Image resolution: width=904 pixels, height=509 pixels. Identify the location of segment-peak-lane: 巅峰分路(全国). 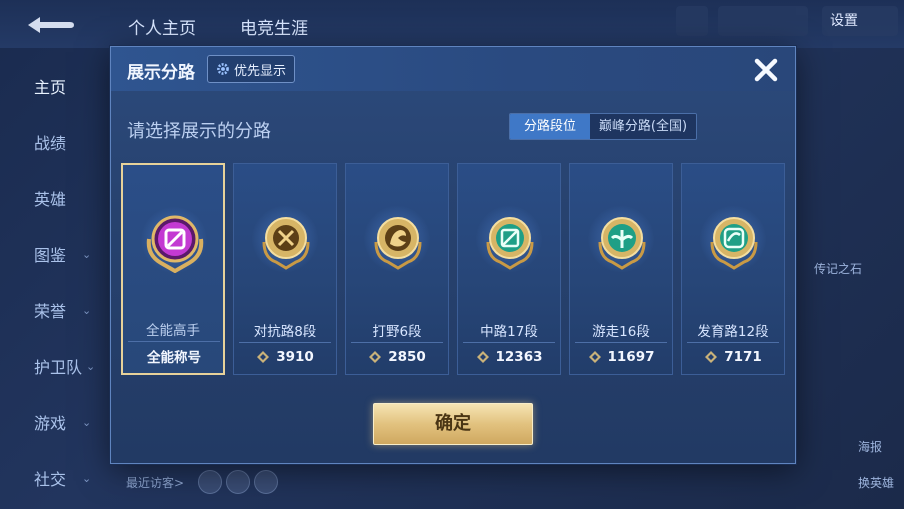
(643, 126).